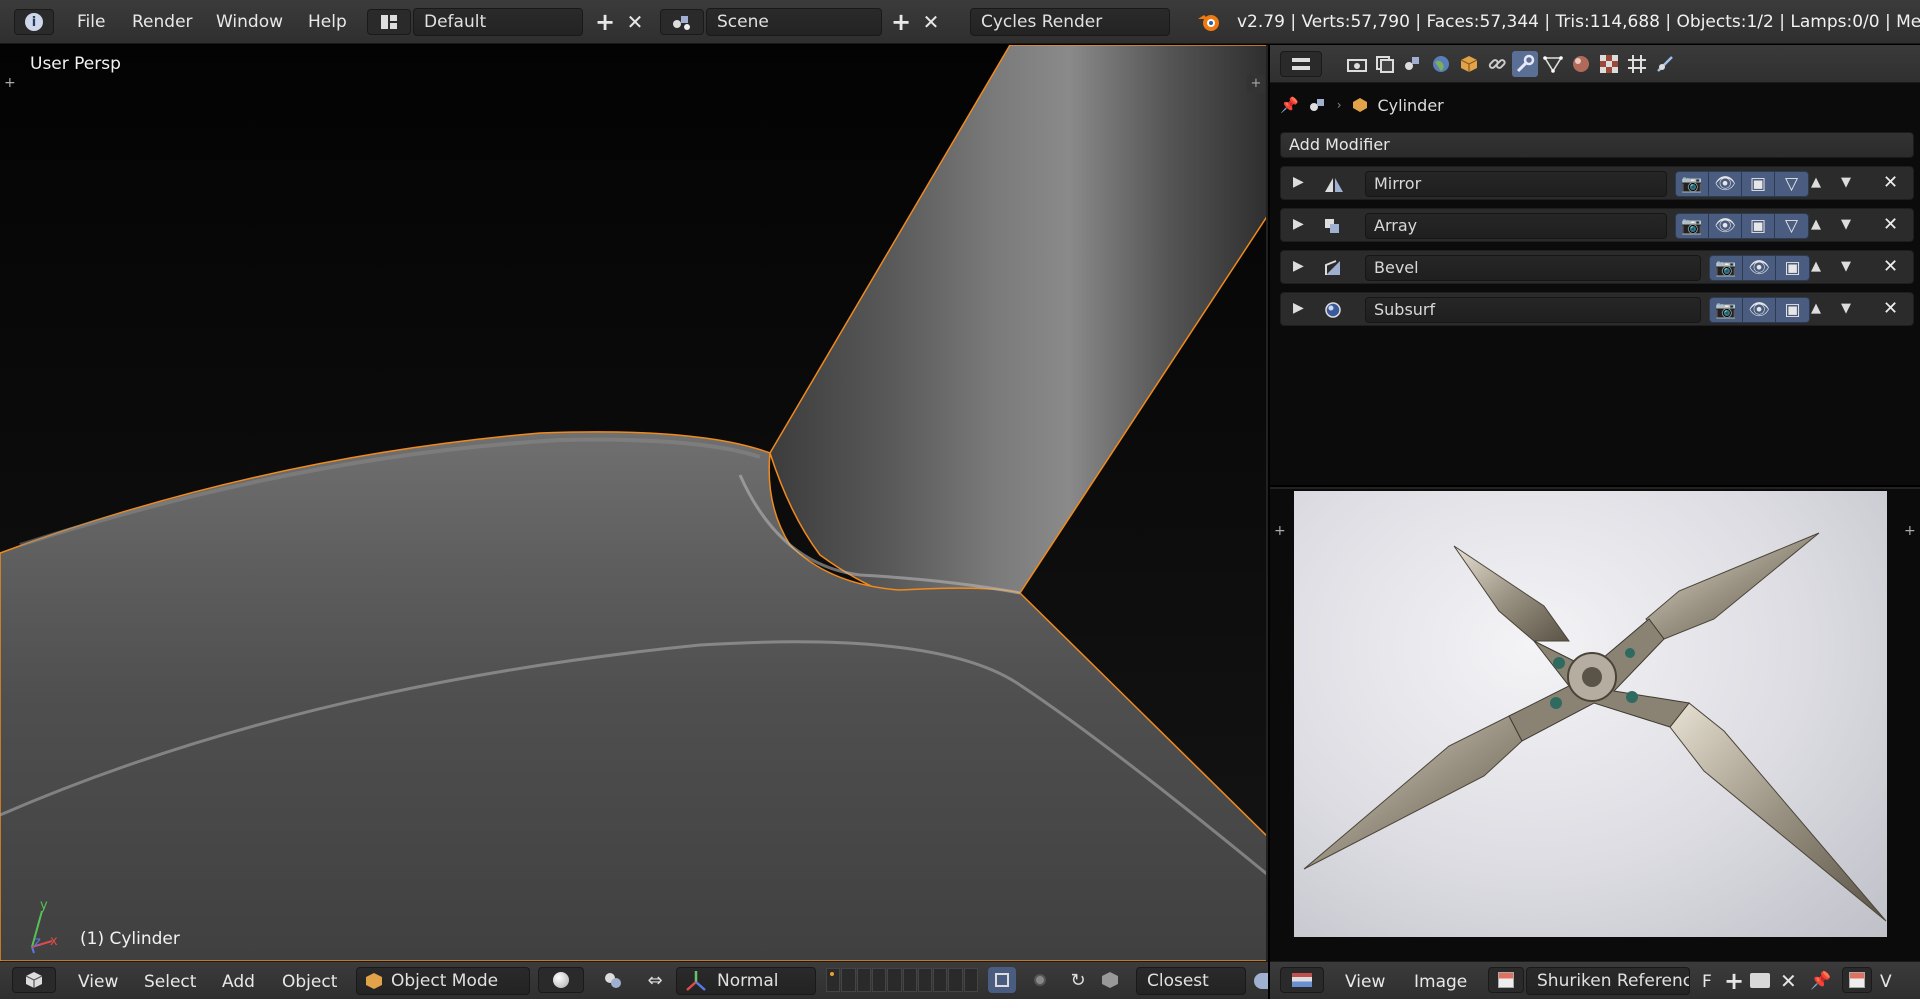  I want to click on screen-layout-field: Default, so click(498, 22).